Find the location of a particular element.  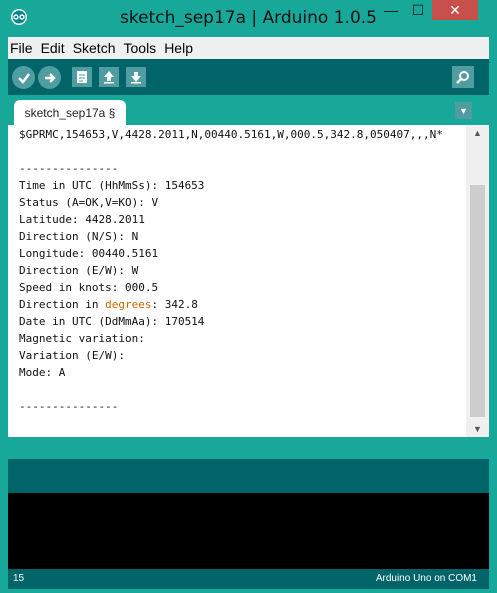

editor-line: Variation (E/W): is located at coordinates (72, 355).